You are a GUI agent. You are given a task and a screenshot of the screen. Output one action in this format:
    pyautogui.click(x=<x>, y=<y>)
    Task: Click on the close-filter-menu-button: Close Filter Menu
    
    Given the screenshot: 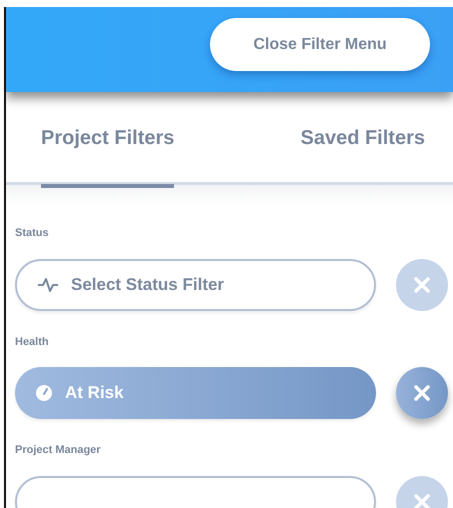 What is the action you would take?
    pyautogui.click(x=320, y=44)
    